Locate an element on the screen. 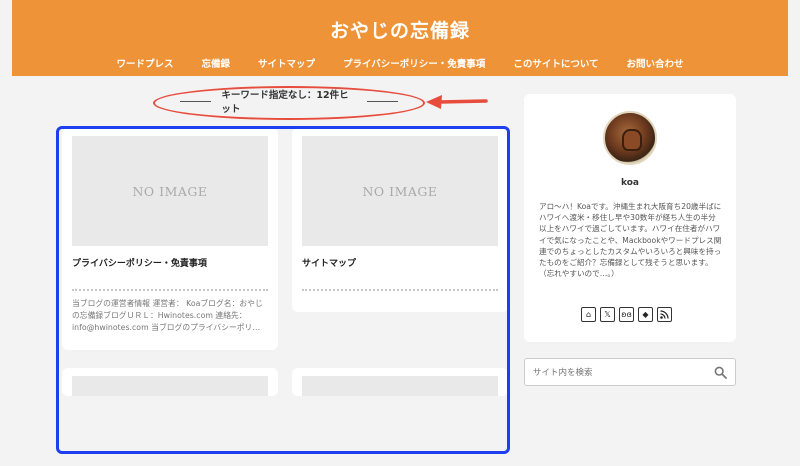  site-title: おやじの忘備録 is located at coordinates (400, 29).